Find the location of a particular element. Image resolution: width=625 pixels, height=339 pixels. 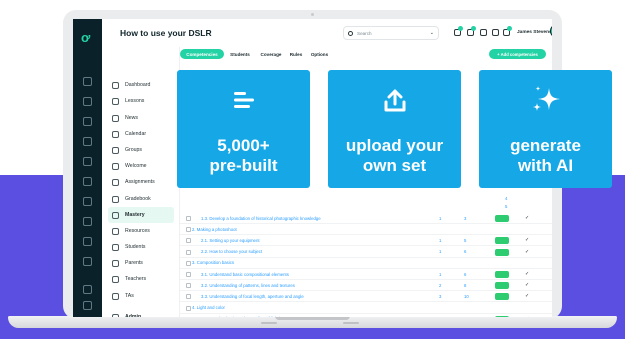

sidebar-item-welcome: Welcome is located at coordinates (141, 166).